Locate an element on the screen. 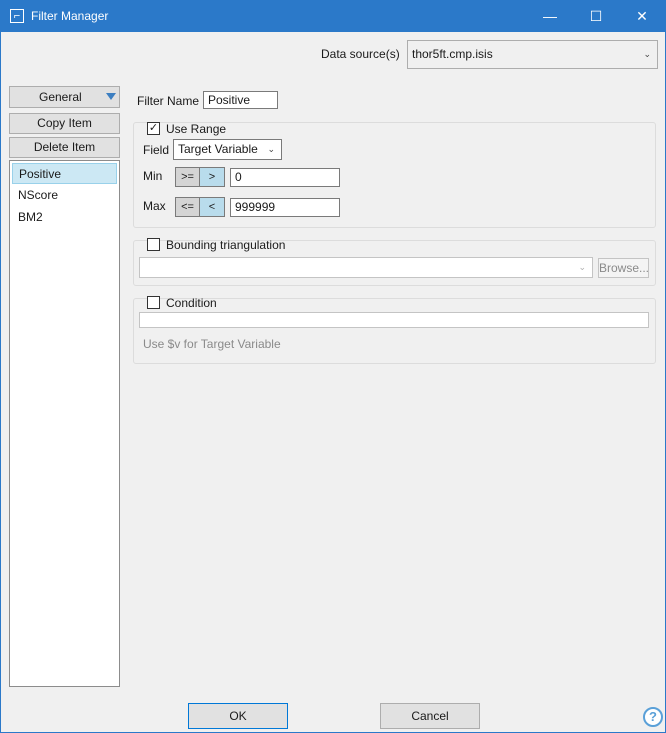  field-select: Target Variable ⌄ is located at coordinates (227, 149).